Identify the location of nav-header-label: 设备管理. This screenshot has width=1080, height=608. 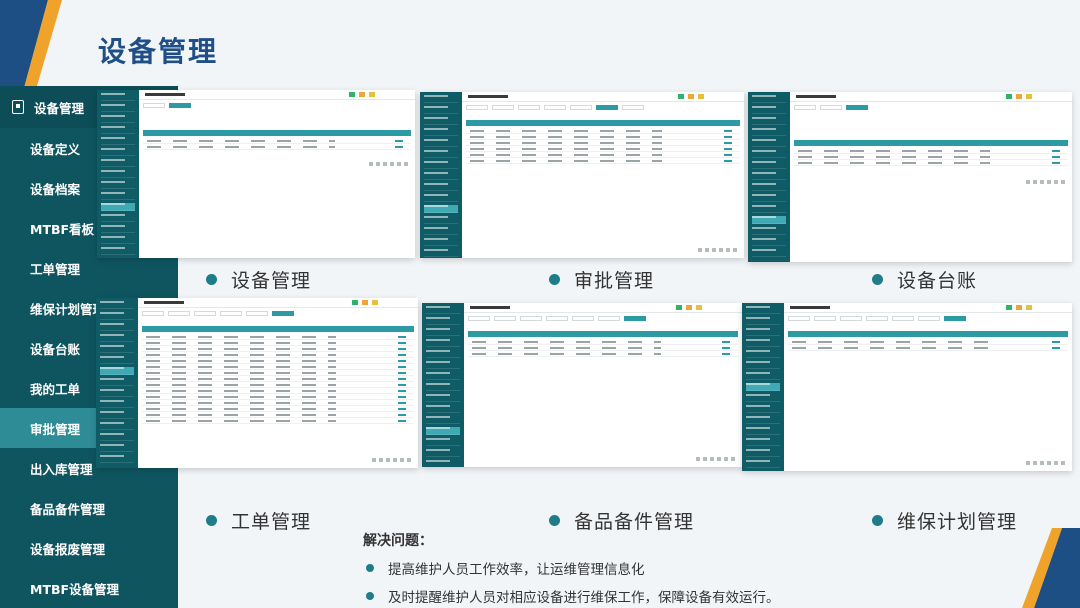
(59, 108).